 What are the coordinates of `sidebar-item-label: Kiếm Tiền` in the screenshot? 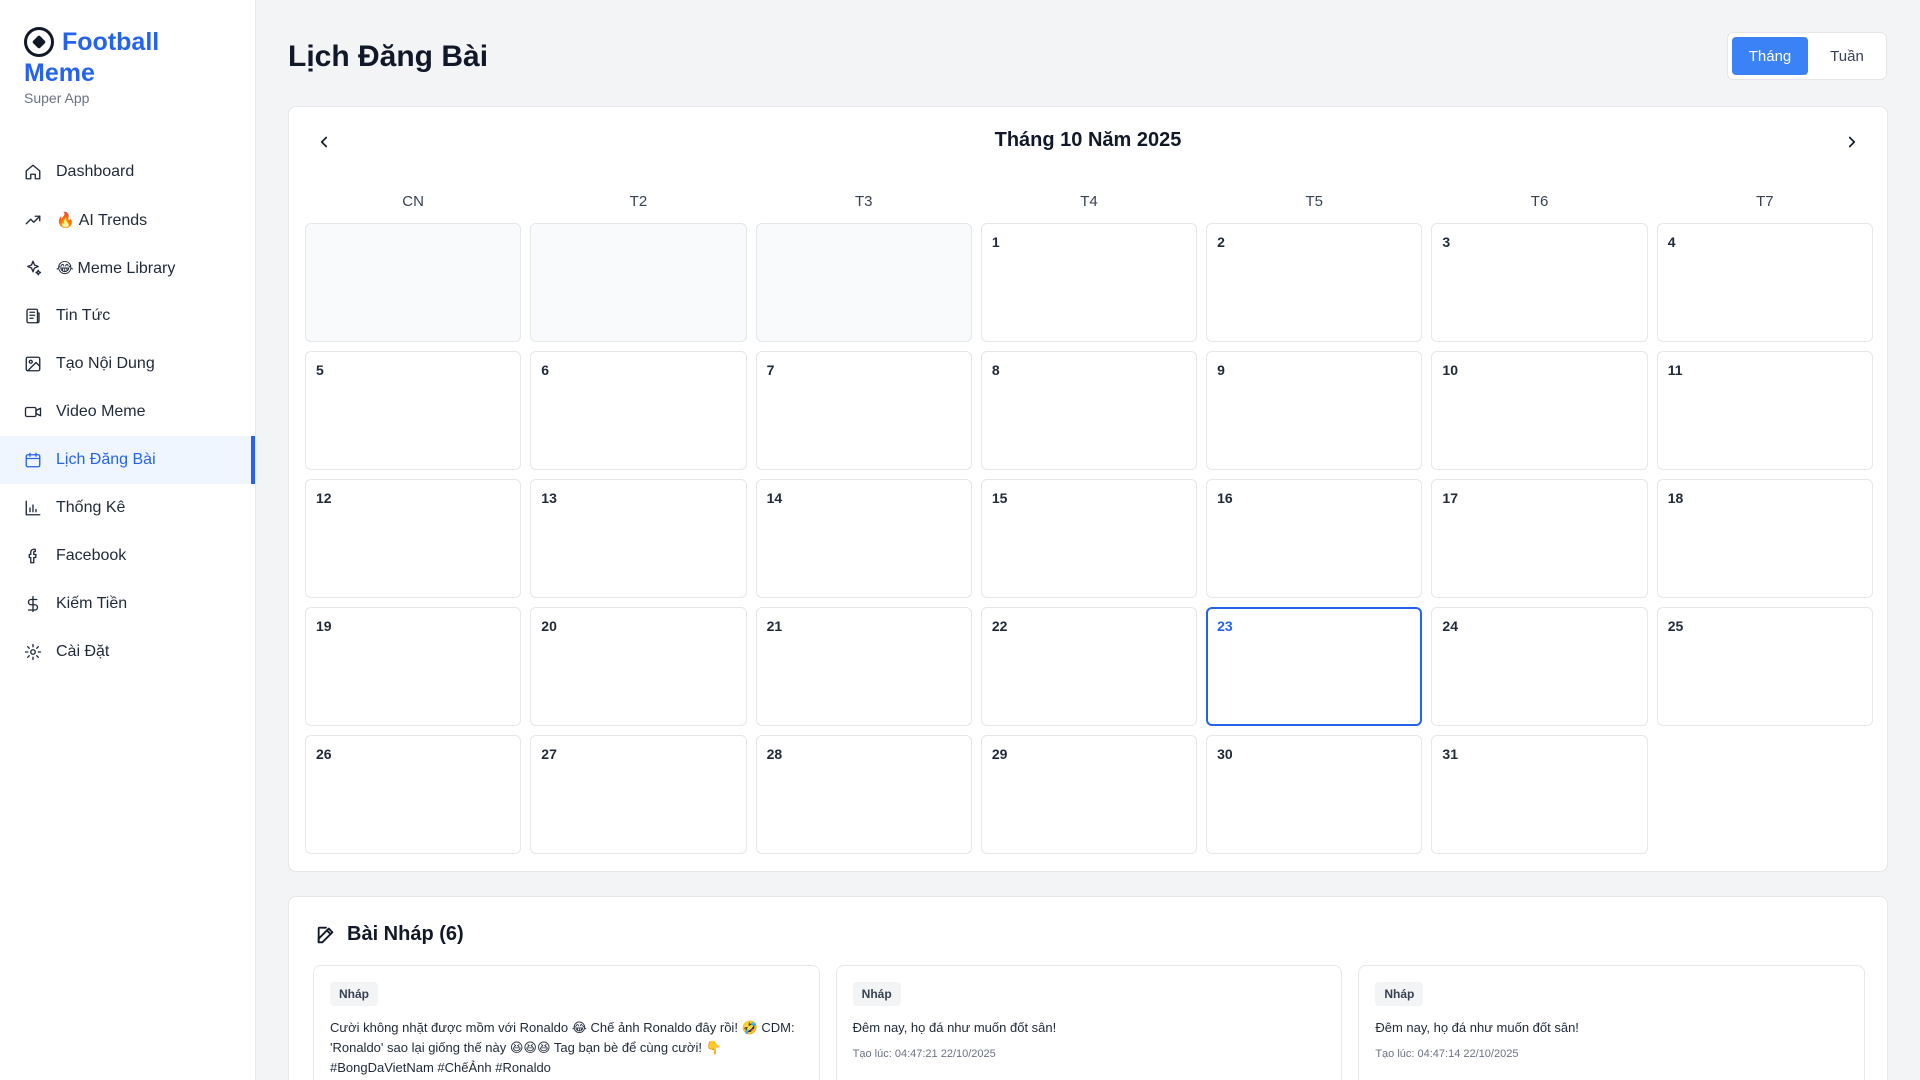 It's located at (92, 603).